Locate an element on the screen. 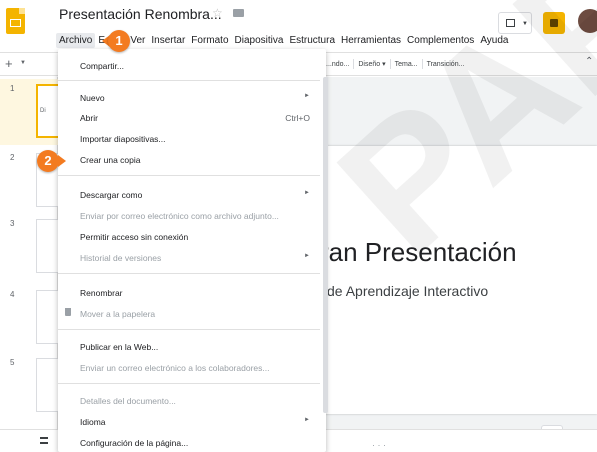  menu-item-historial: Historial de versiones ► is located at coordinates (187, 257).